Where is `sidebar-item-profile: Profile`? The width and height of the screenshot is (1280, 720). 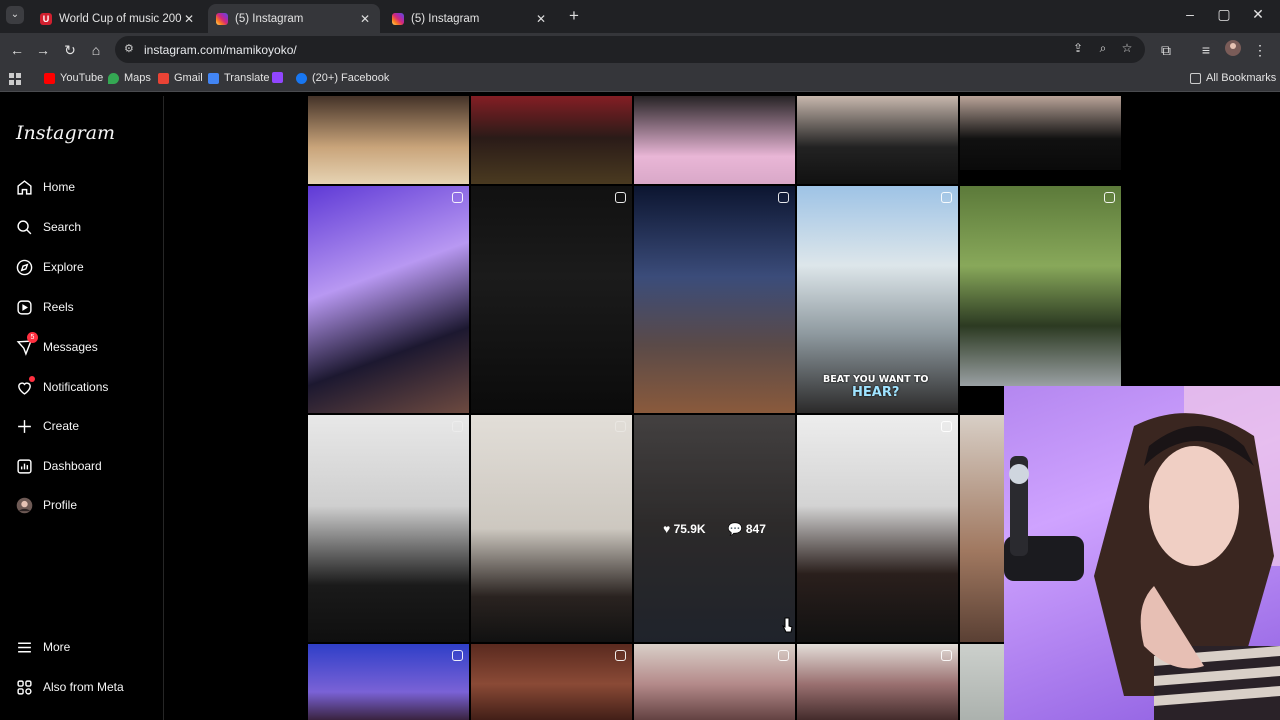 sidebar-item-profile: Profile is located at coordinates (46, 505).